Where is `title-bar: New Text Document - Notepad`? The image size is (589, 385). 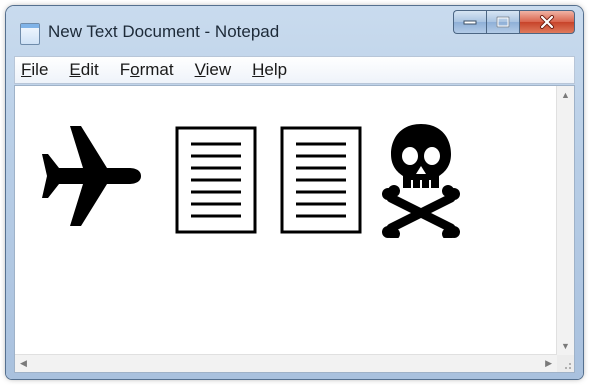 title-bar: New Text Document - Notepad is located at coordinates (294, 29).